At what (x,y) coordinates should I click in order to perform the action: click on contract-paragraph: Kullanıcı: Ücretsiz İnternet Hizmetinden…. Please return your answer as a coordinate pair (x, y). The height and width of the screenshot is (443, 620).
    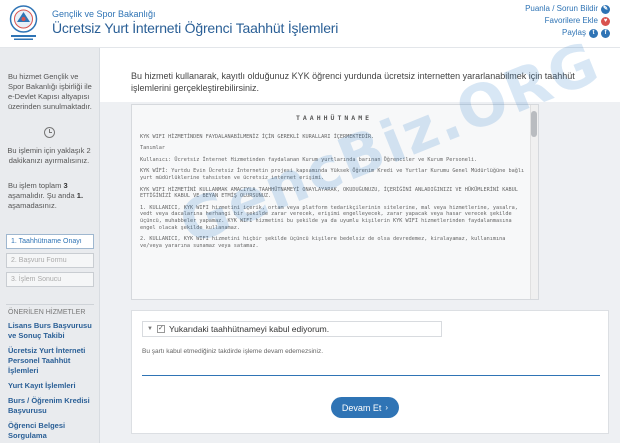
    Looking at the image, I should click on (309, 159).